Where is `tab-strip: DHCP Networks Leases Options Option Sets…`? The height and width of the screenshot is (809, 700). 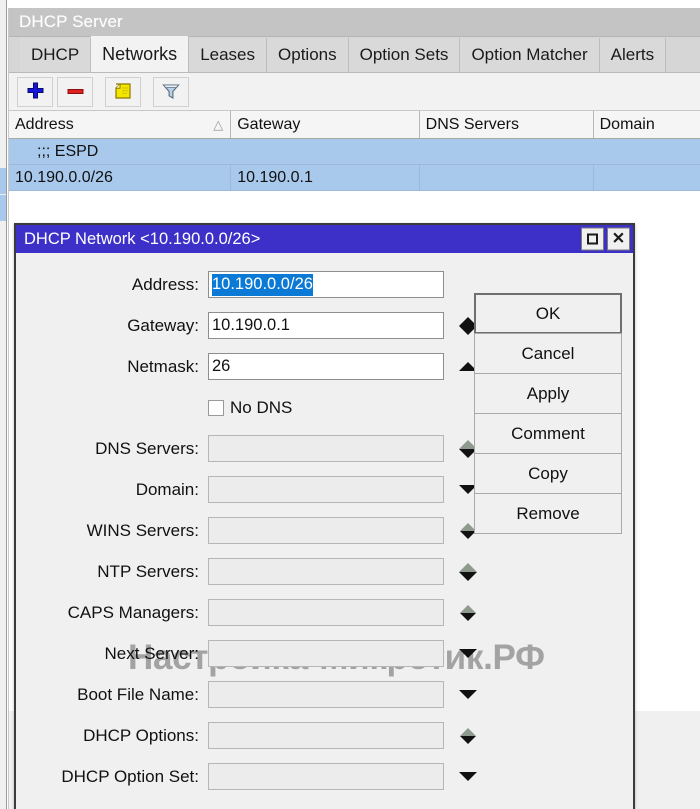
tab-strip: DHCP Networks Leases Options Option Sets… is located at coordinates (354, 54).